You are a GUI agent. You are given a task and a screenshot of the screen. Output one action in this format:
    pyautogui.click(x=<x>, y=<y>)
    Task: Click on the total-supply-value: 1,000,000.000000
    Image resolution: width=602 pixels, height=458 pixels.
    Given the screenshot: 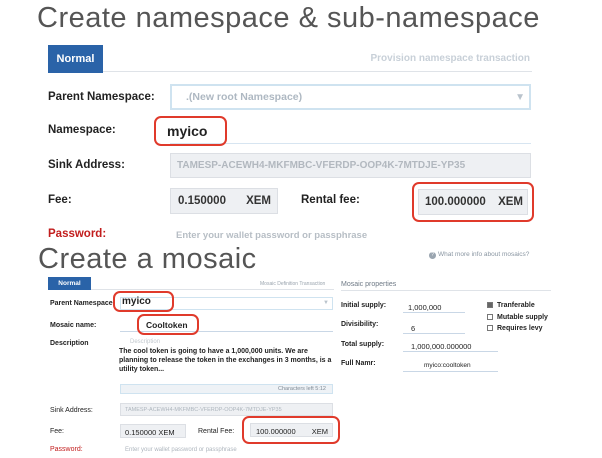 What is the action you would take?
    pyautogui.click(x=441, y=346)
    